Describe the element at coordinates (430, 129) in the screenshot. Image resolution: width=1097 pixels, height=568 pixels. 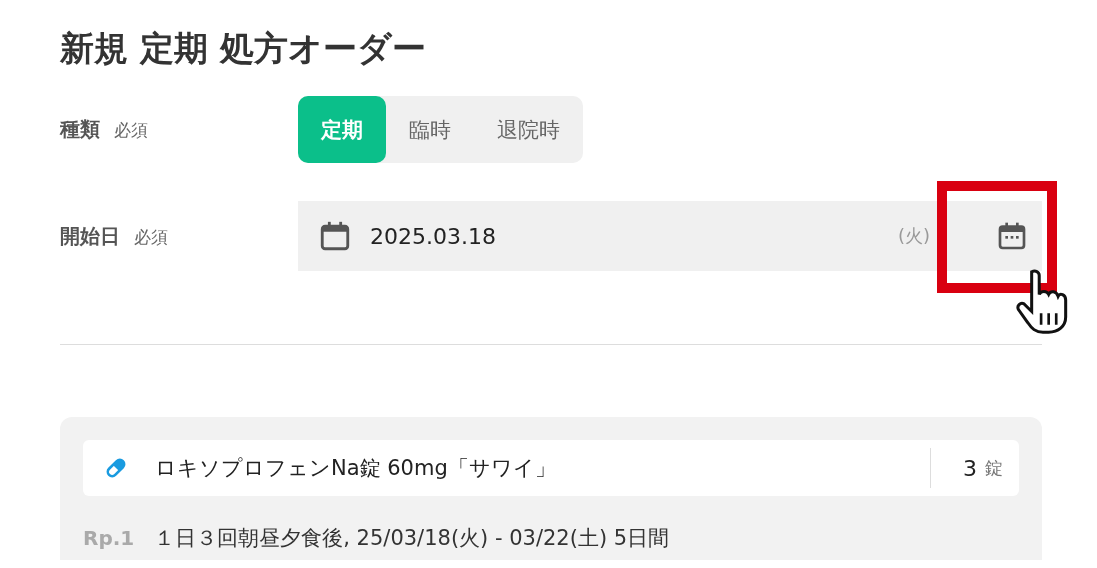
I see `segment-tab: 臨時` at that location.